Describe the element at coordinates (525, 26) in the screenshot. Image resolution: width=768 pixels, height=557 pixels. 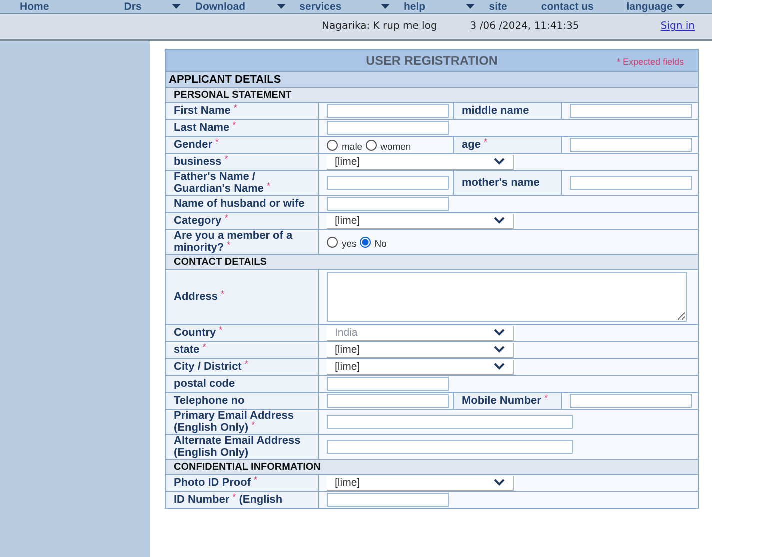
I see `date-time: 3 /06 /2024, 11:41:35` at that location.